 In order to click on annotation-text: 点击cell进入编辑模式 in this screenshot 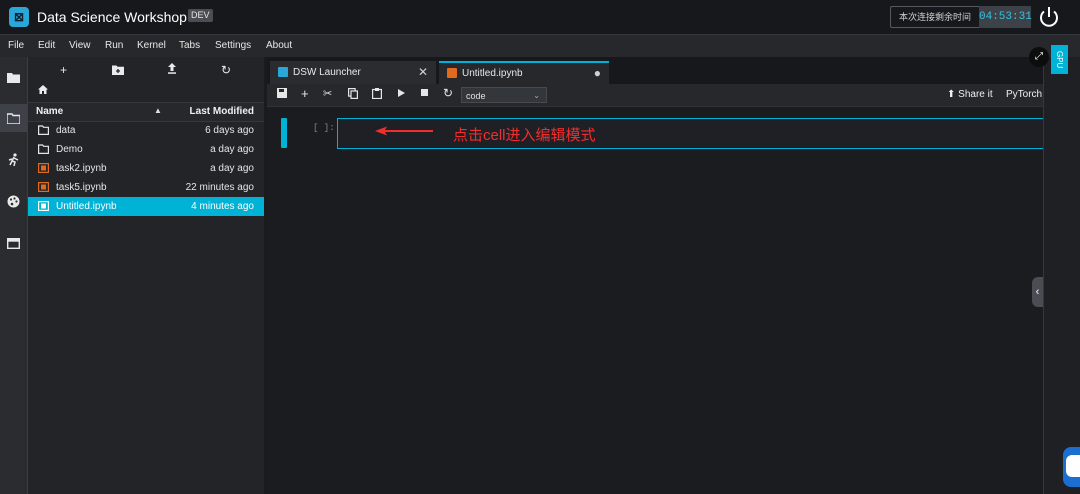, I will do `click(524, 135)`.